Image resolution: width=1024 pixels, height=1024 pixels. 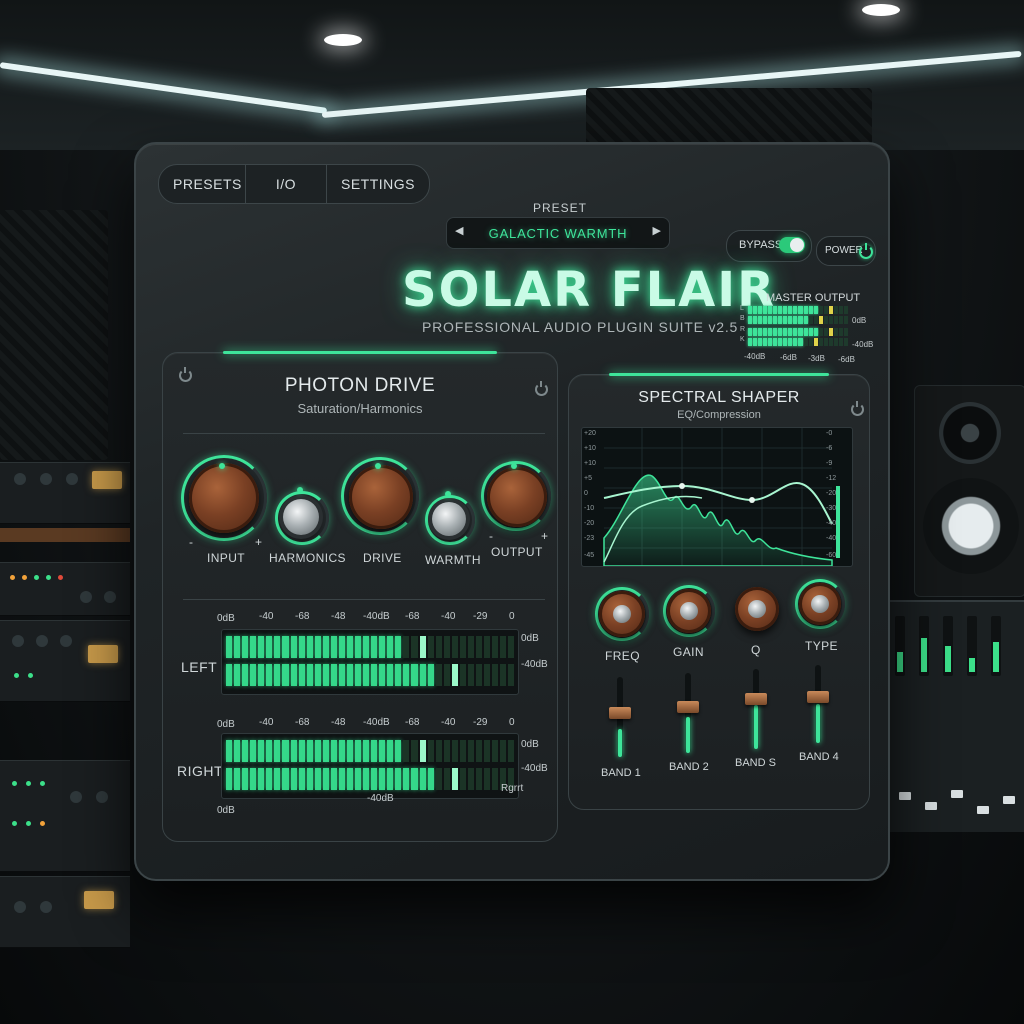 What do you see at coordinates (589, 290) in the screenshot?
I see `plugin-title: SOLAR FLAIR` at bounding box center [589, 290].